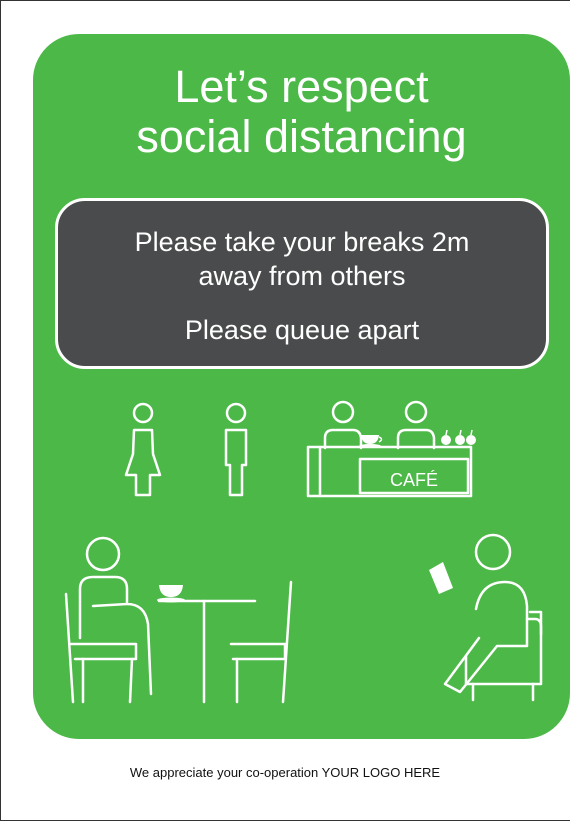 Image resolution: width=570 pixels, height=821 pixels. I want to click on coffee-cup-icon, so click(269, 519).